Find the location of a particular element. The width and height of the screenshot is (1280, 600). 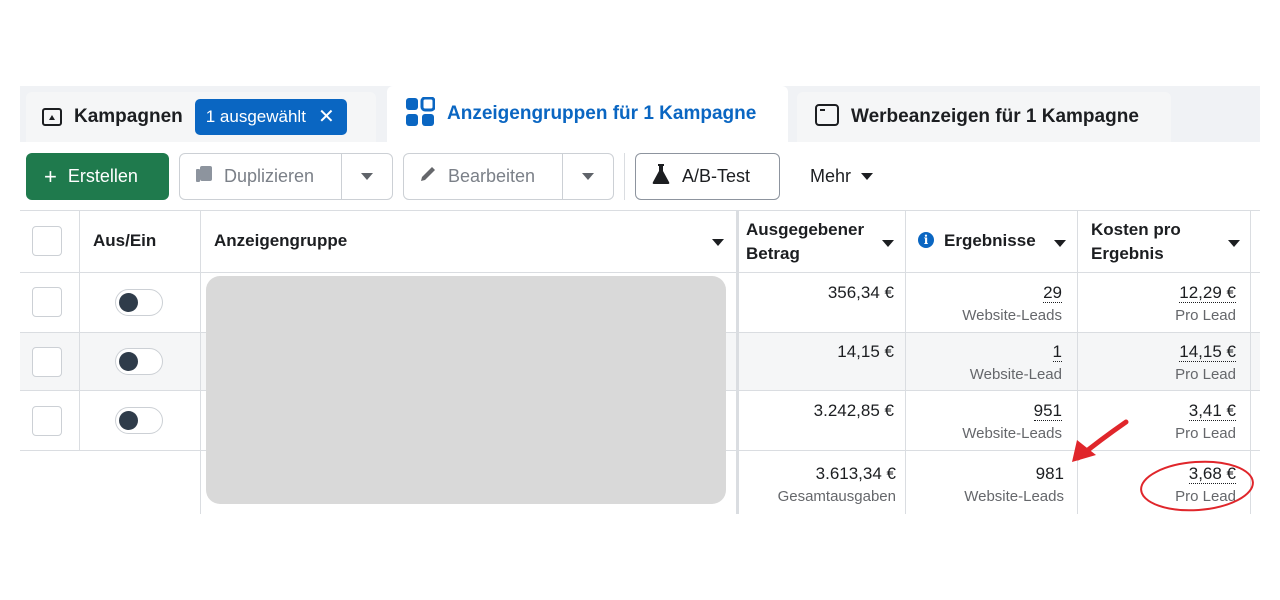

annotation-overlay is located at coordinates (1163, 465).